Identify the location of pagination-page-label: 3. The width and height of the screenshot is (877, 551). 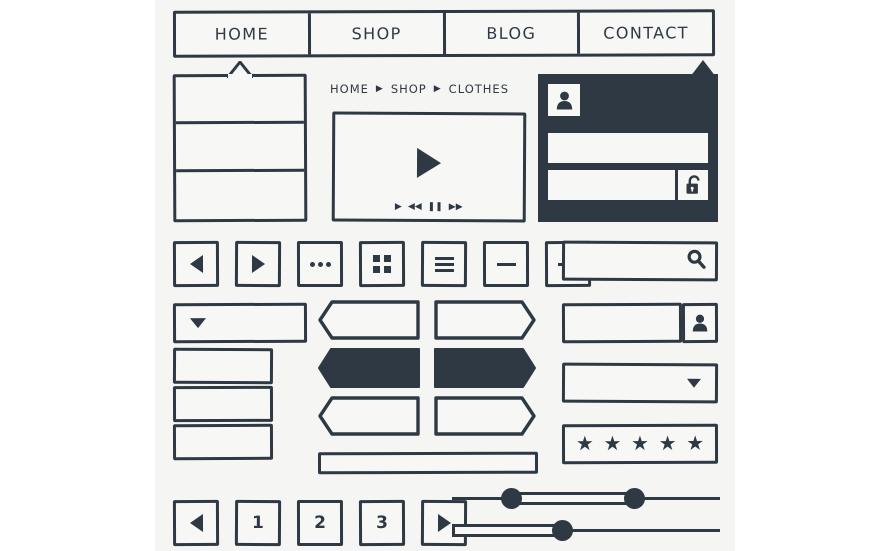
(382, 523).